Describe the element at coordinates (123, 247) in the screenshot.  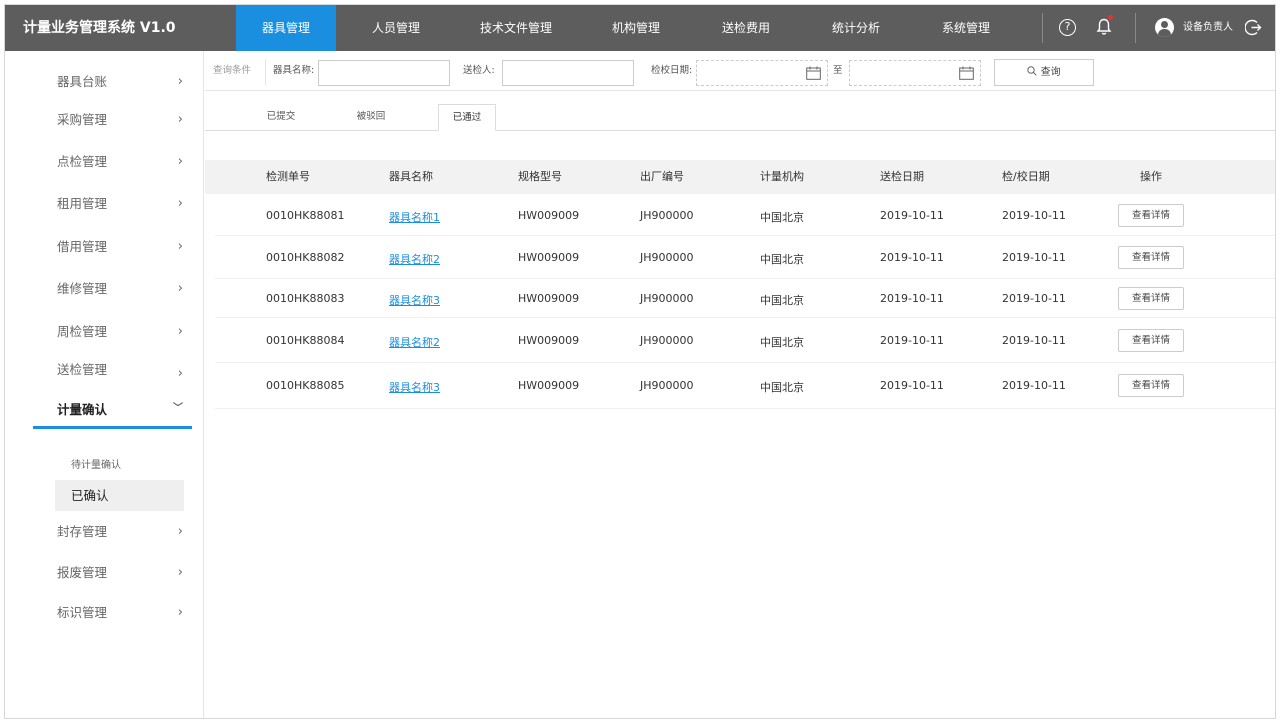
I see `sidebar-item-borrow: 借用管理 ›` at that location.